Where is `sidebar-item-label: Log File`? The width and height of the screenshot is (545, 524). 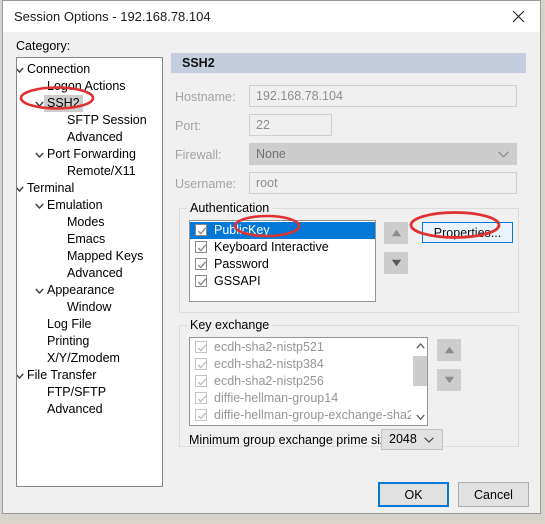
sidebar-item-label: Log File is located at coordinates (69, 324).